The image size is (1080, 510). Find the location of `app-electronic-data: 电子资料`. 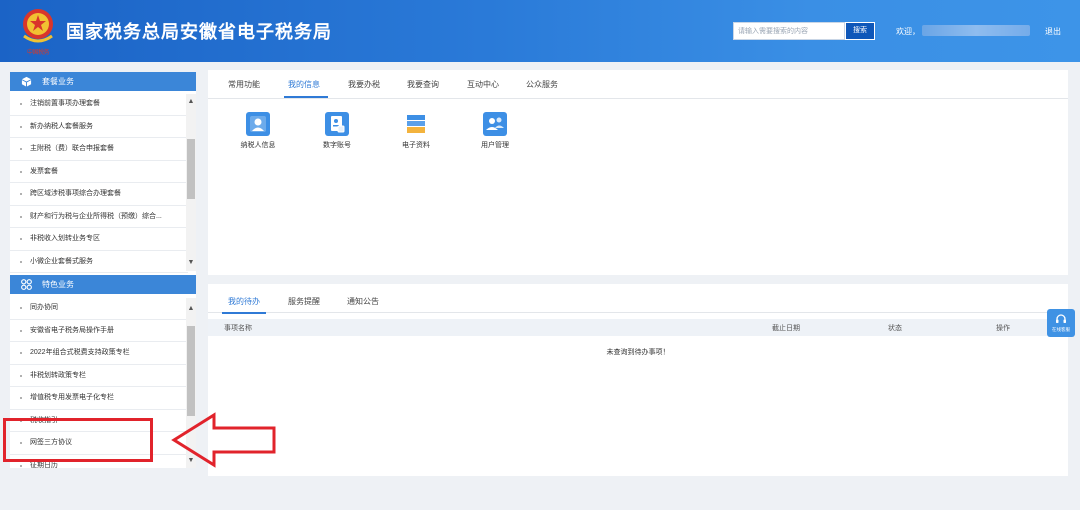

app-electronic-data: 电子资料 is located at coordinates (416, 131).